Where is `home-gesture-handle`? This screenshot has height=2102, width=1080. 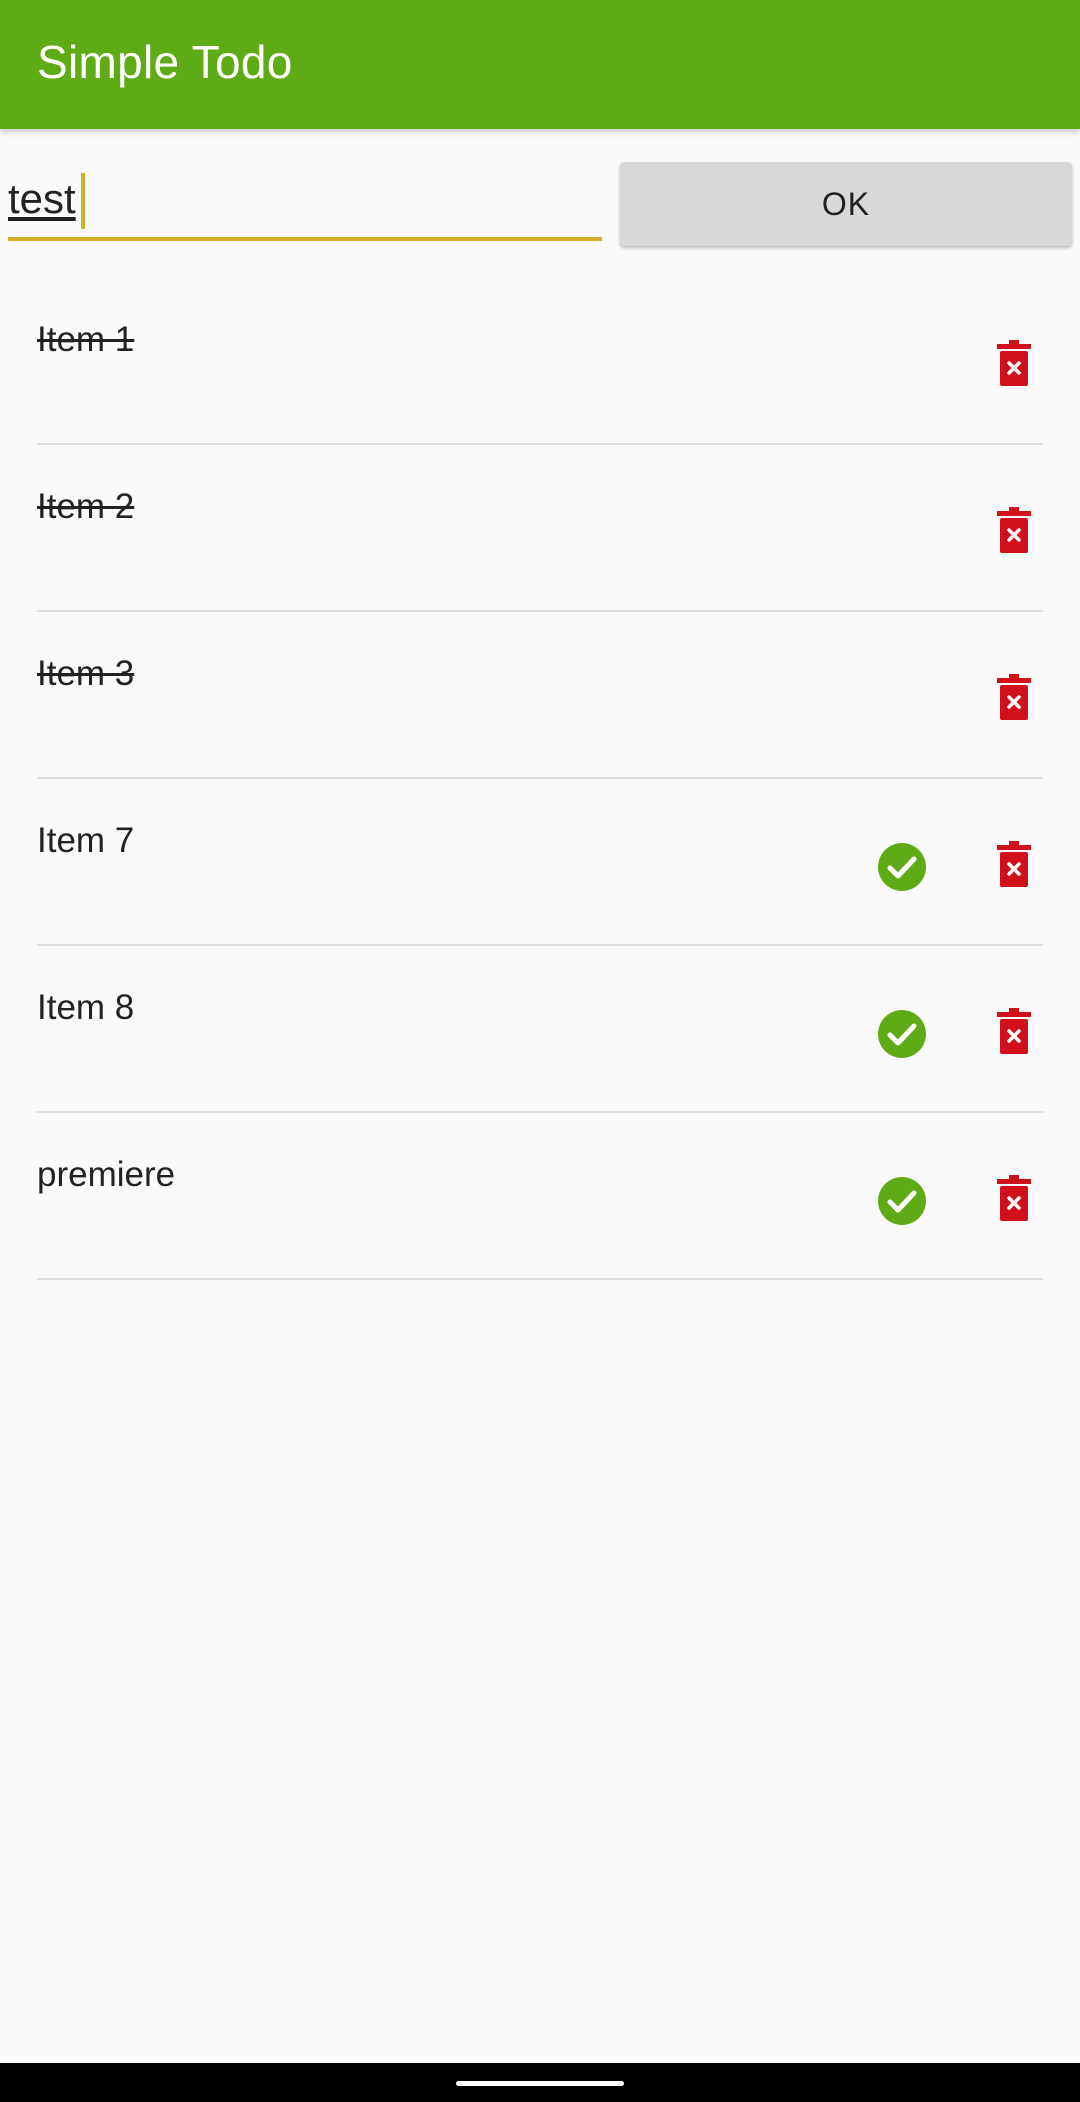 home-gesture-handle is located at coordinates (540, 2083).